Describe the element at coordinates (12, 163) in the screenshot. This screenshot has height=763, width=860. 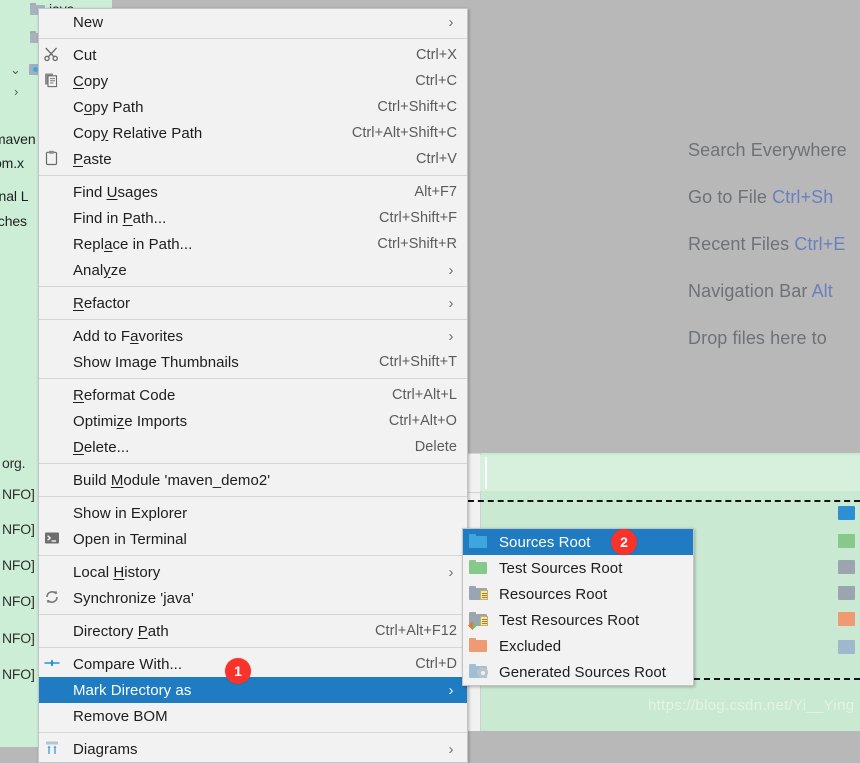
I see `tree-item-pom: om.x` at that location.